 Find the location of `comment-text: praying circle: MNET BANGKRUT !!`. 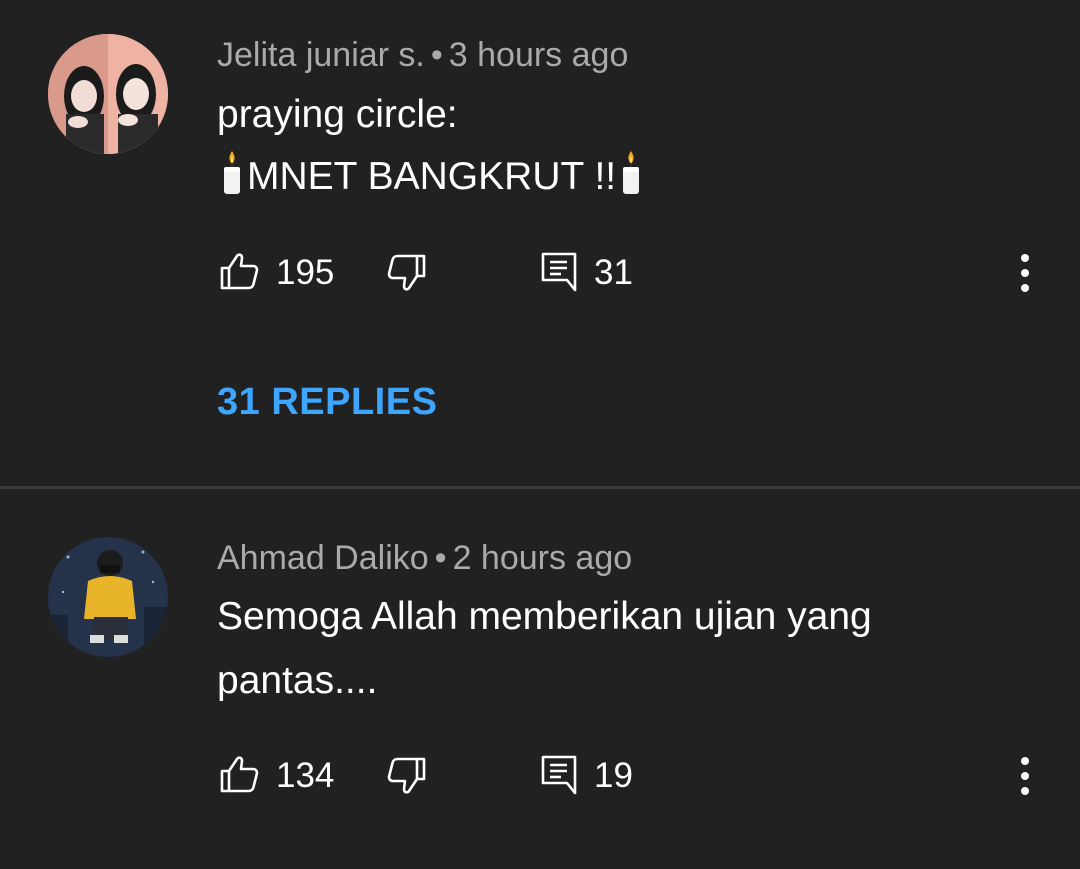

comment-text: praying circle: MNET BANGKRUT !! is located at coordinates (597, 146).